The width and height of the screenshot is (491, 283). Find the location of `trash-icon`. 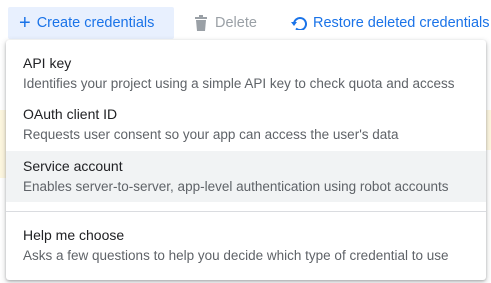

trash-icon is located at coordinates (201, 23).